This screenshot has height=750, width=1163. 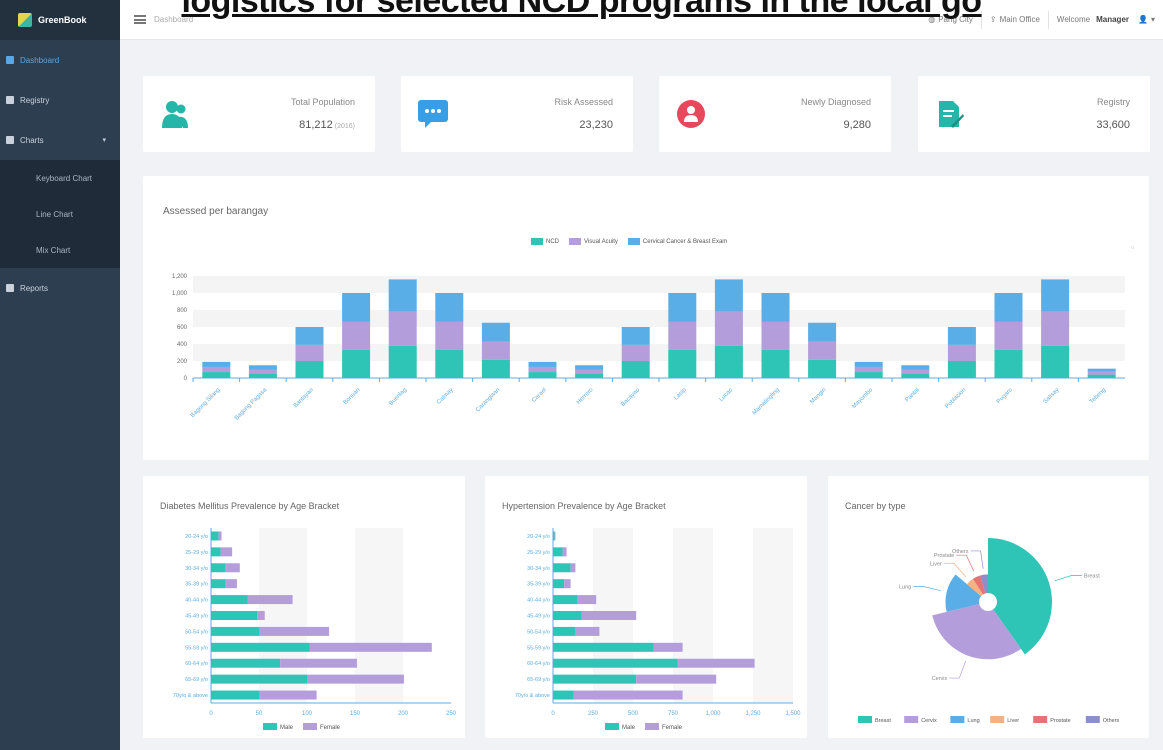 What do you see at coordinates (1111, 721) in the screenshot?
I see `legend-label: Others` at bounding box center [1111, 721].